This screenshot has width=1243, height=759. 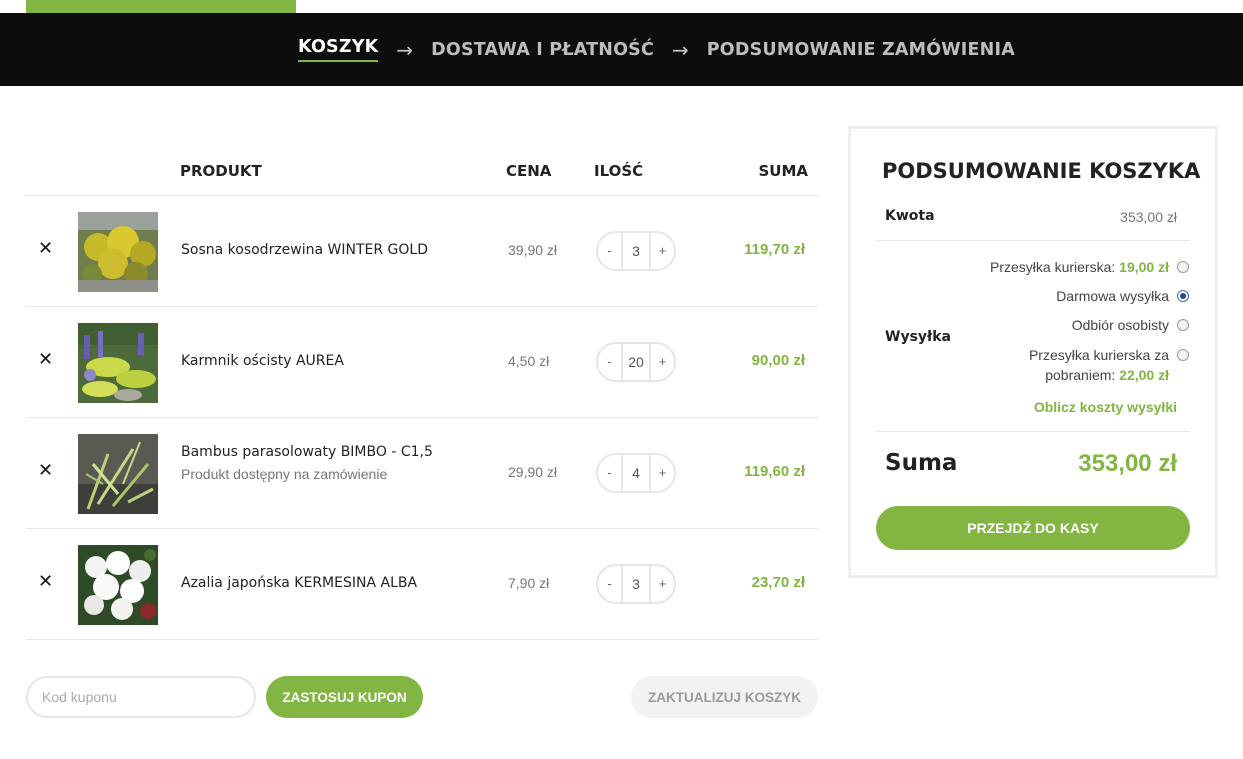 I want to click on shipping-option-label: Darmowa wysyłka, so click(x=1112, y=296).